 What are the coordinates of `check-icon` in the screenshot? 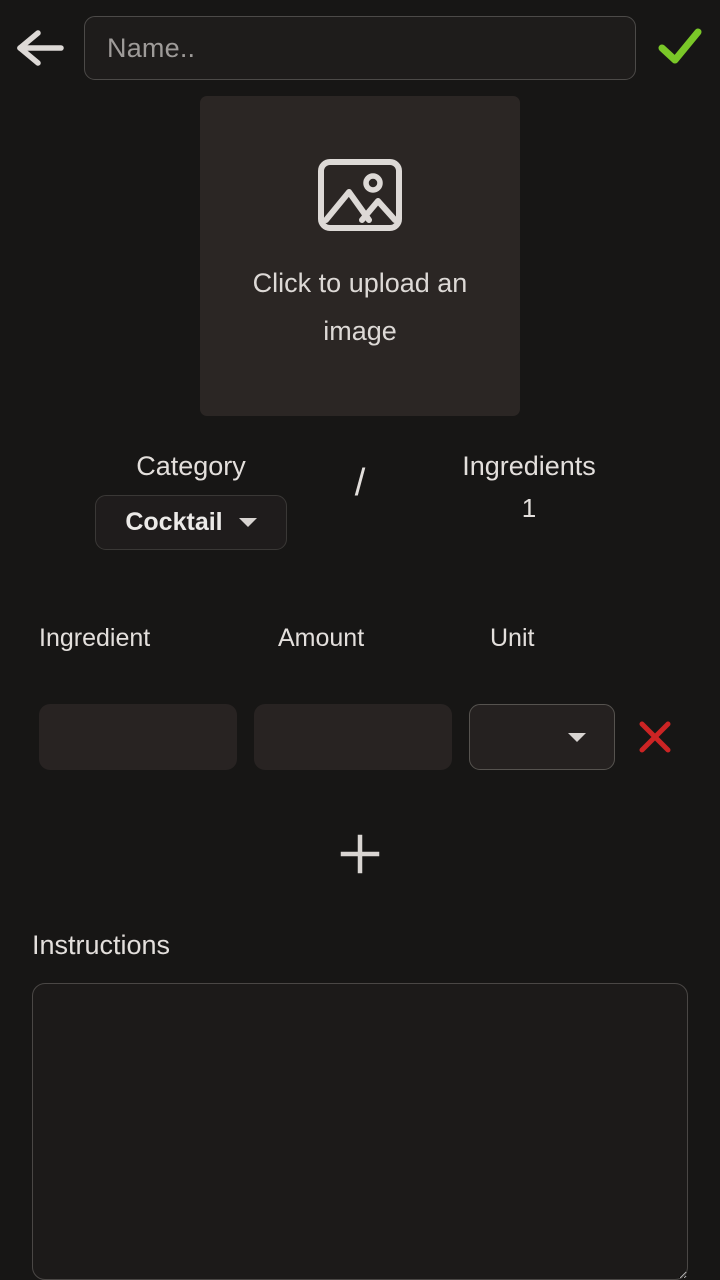 It's located at (680, 48).